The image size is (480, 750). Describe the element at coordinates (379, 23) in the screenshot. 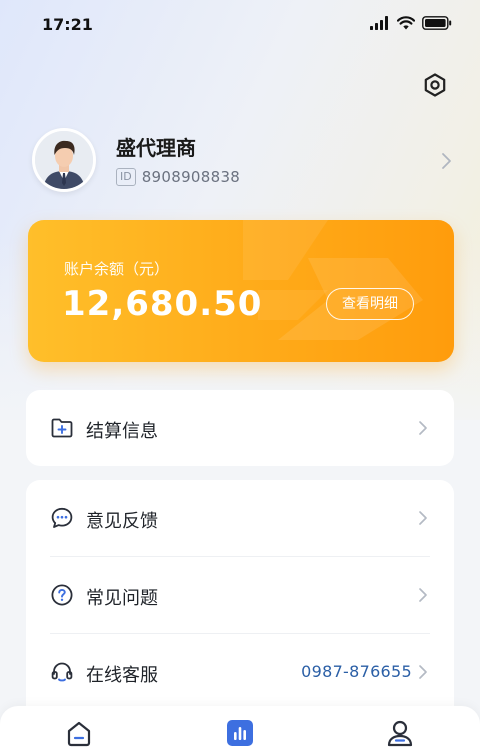

I see `cellular-signal-icon` at that location.